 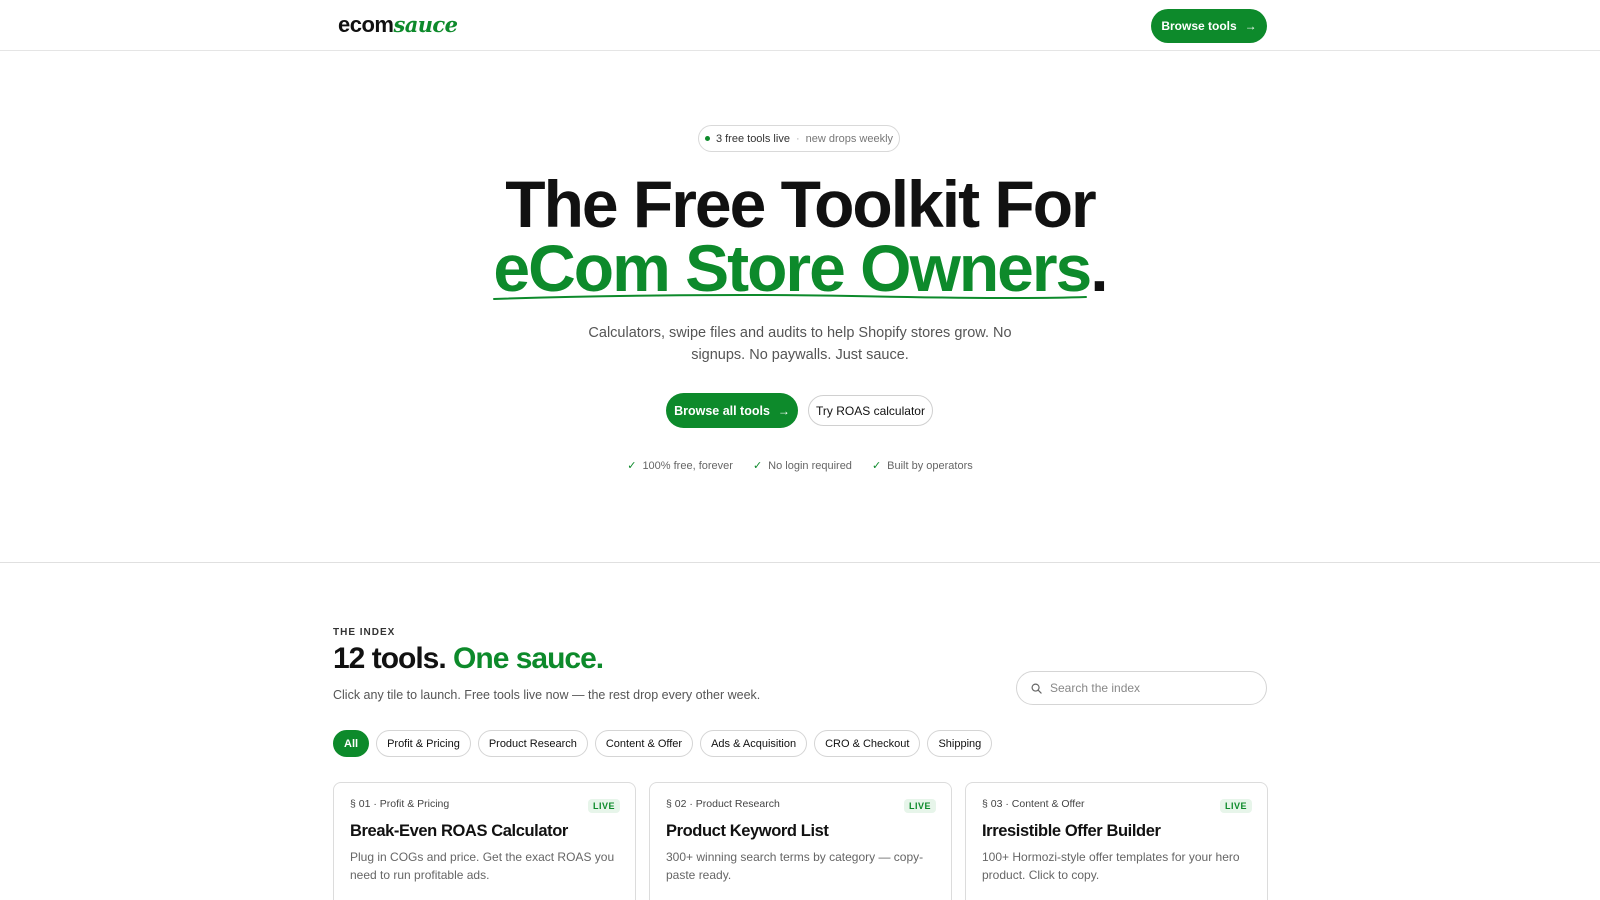 I want to click on logo-script-text: sauce, so click(x=425, y=24).